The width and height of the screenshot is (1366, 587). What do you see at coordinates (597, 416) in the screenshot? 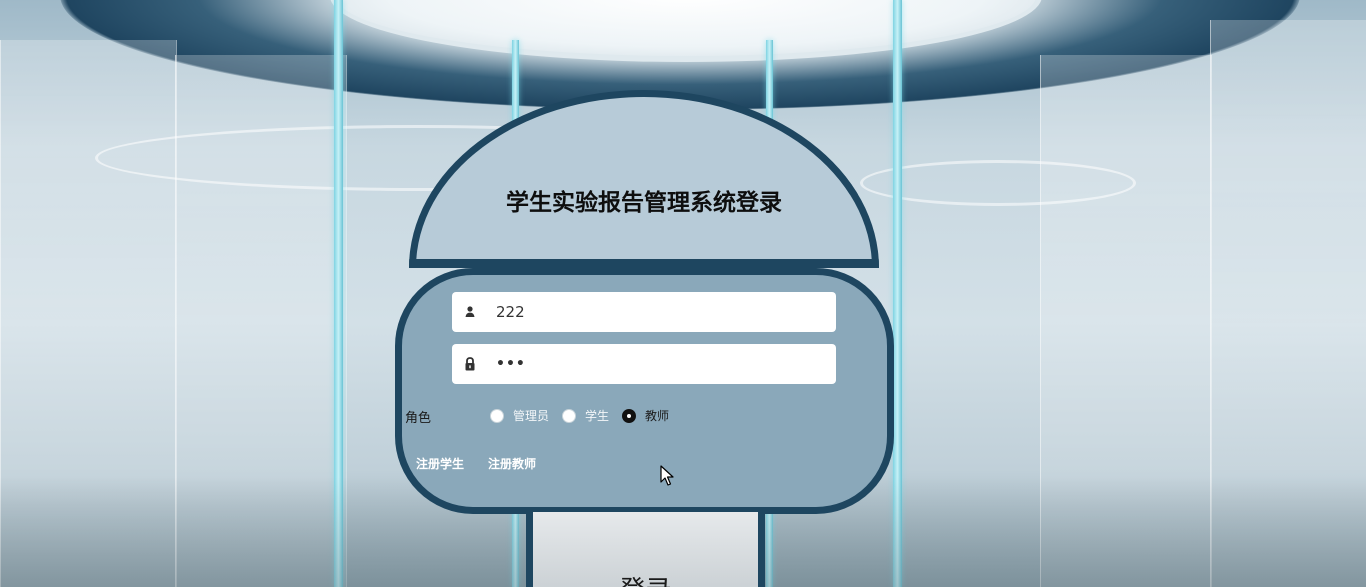
I see `role-option-label: 学生` at bounding box center [597, 416].